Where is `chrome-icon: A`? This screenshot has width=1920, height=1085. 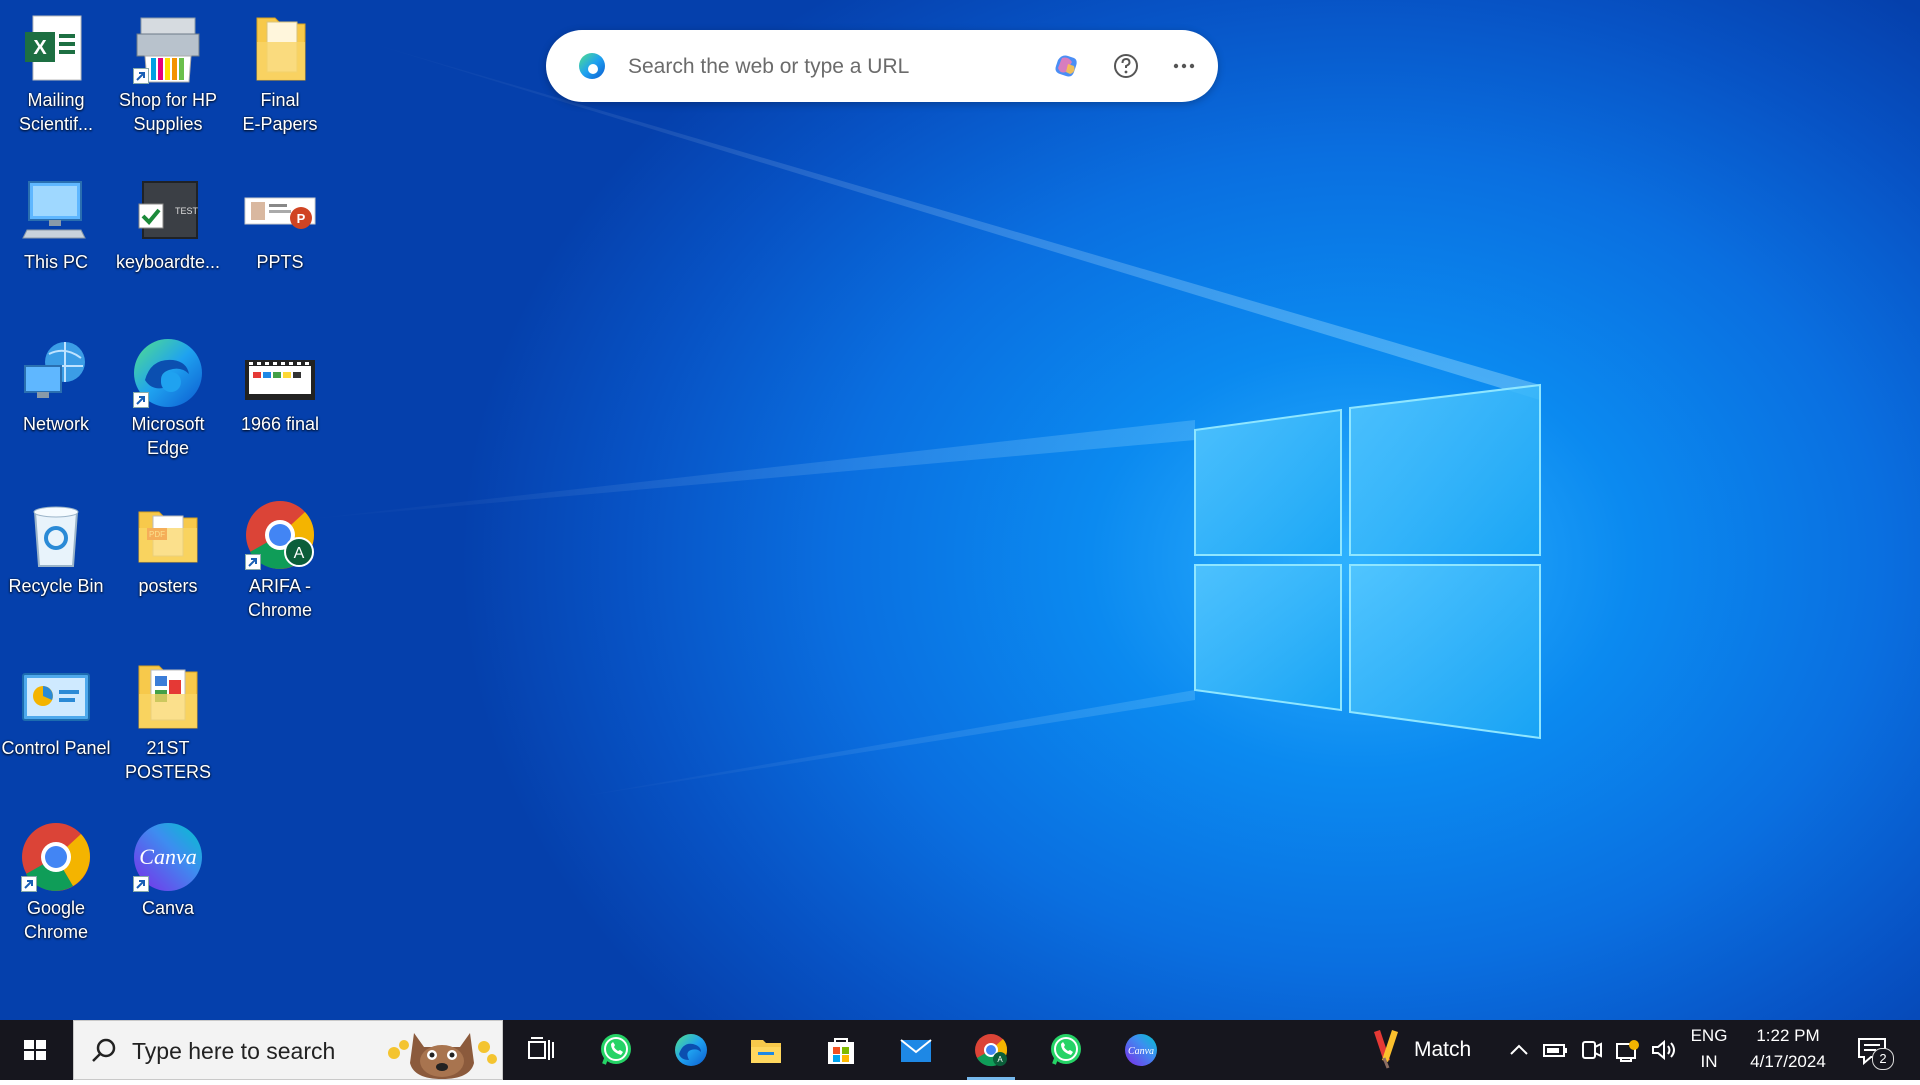
chrome-icon: A is located at coordinates (991, 1050).